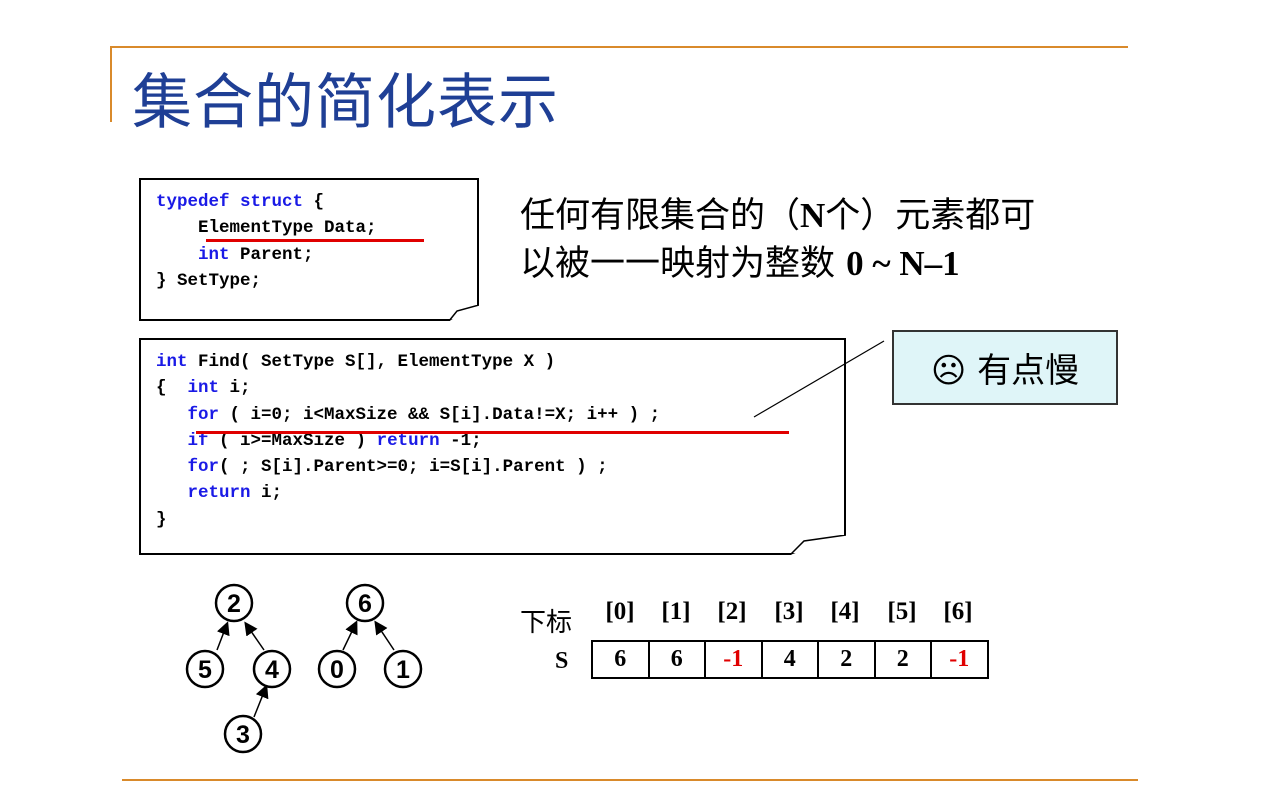 Image resolution: width=1280 pixels, height=785 pixels. What do you see at coordinates (902, 611) in the screenshot?
I see `array-index: [5]` at bounding box center [902, 611].